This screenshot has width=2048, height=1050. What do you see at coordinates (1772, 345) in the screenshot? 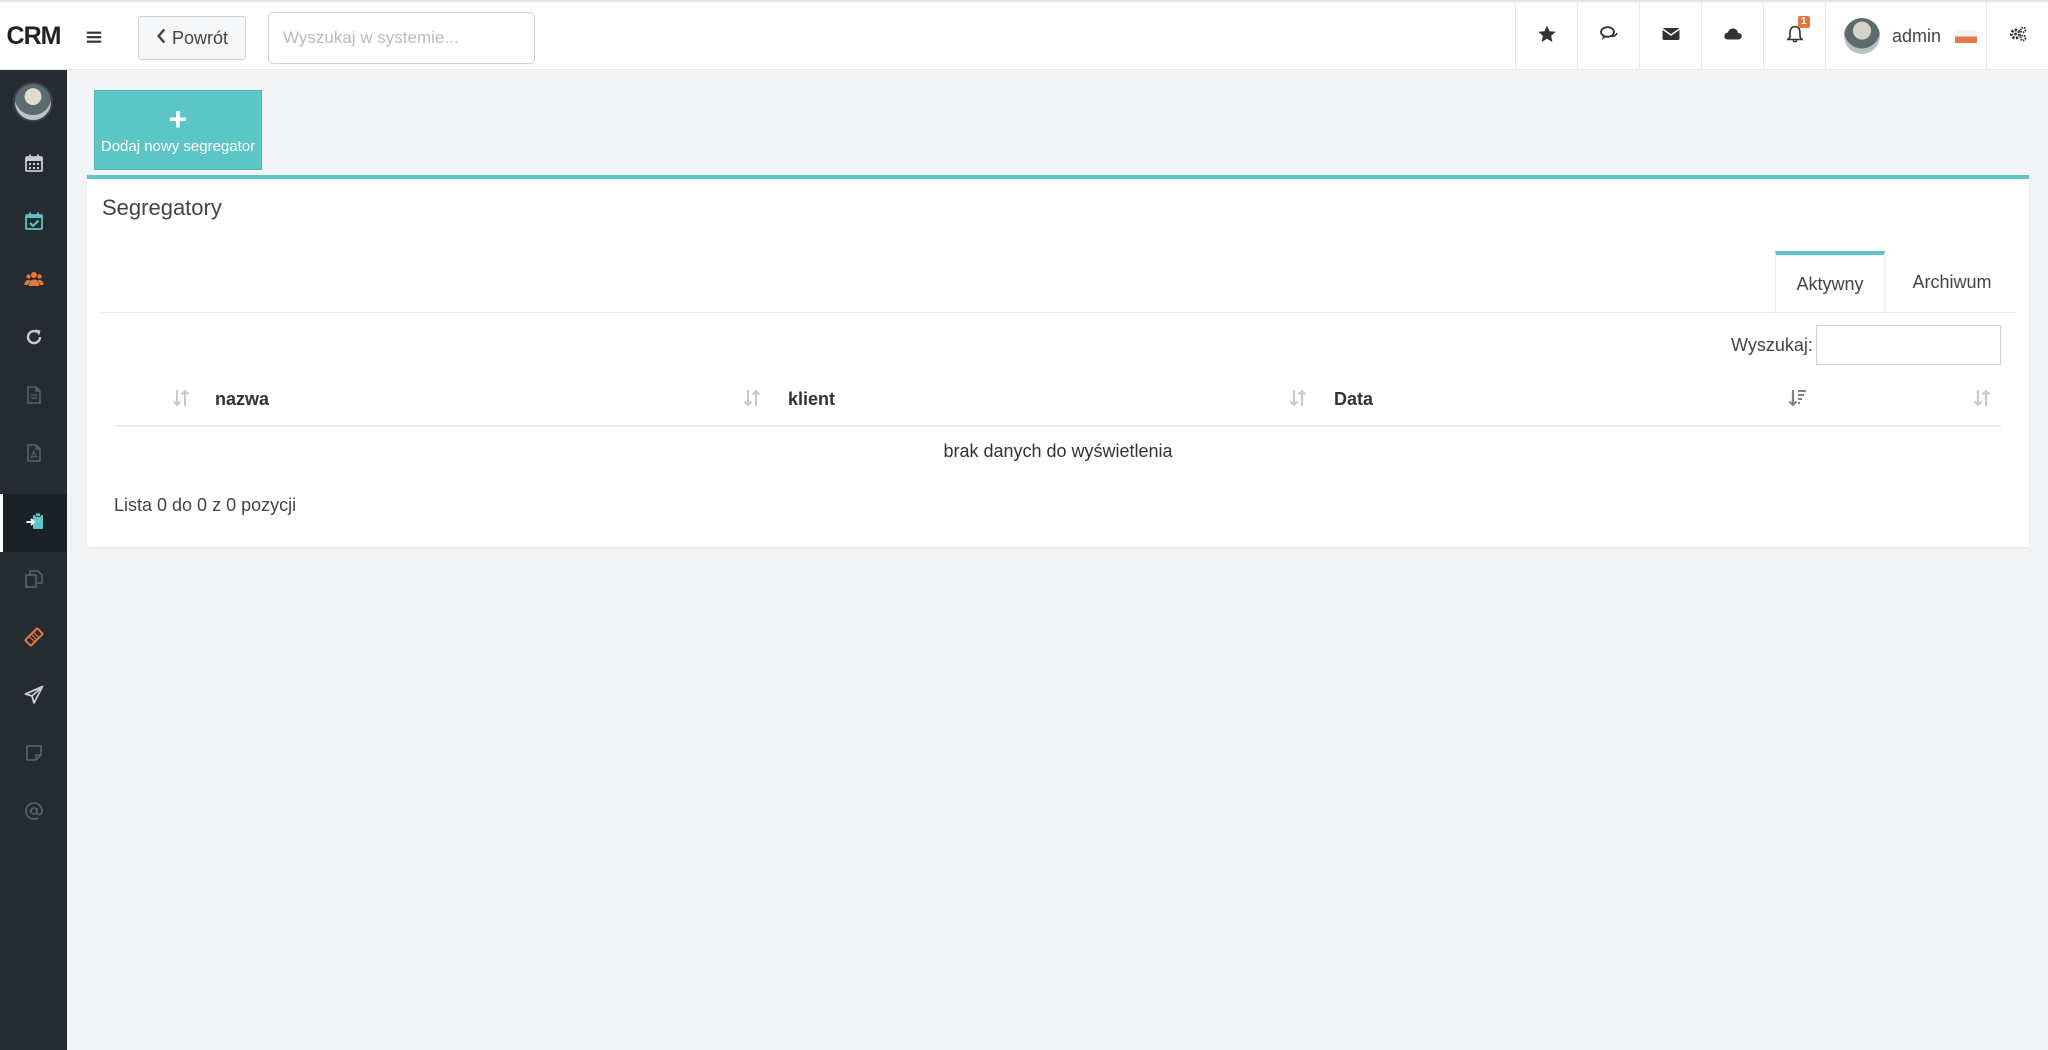
I see `table-search-label: Wyszukaj:` at bounding box center [1772, 345].